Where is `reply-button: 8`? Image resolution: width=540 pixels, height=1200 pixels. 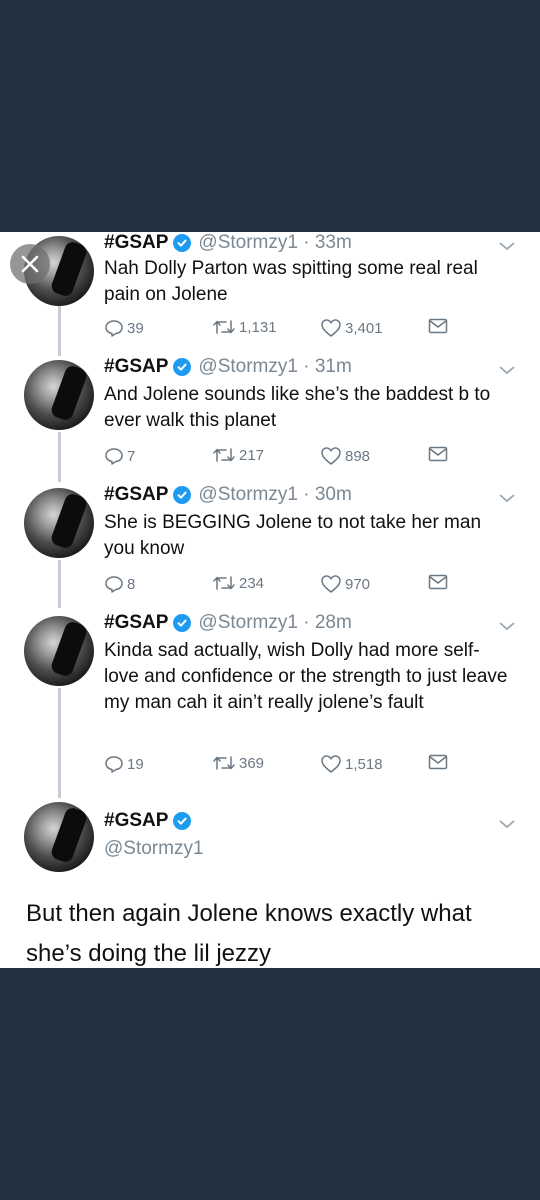 reply-button: 8 is located at coordinates (119, 584).